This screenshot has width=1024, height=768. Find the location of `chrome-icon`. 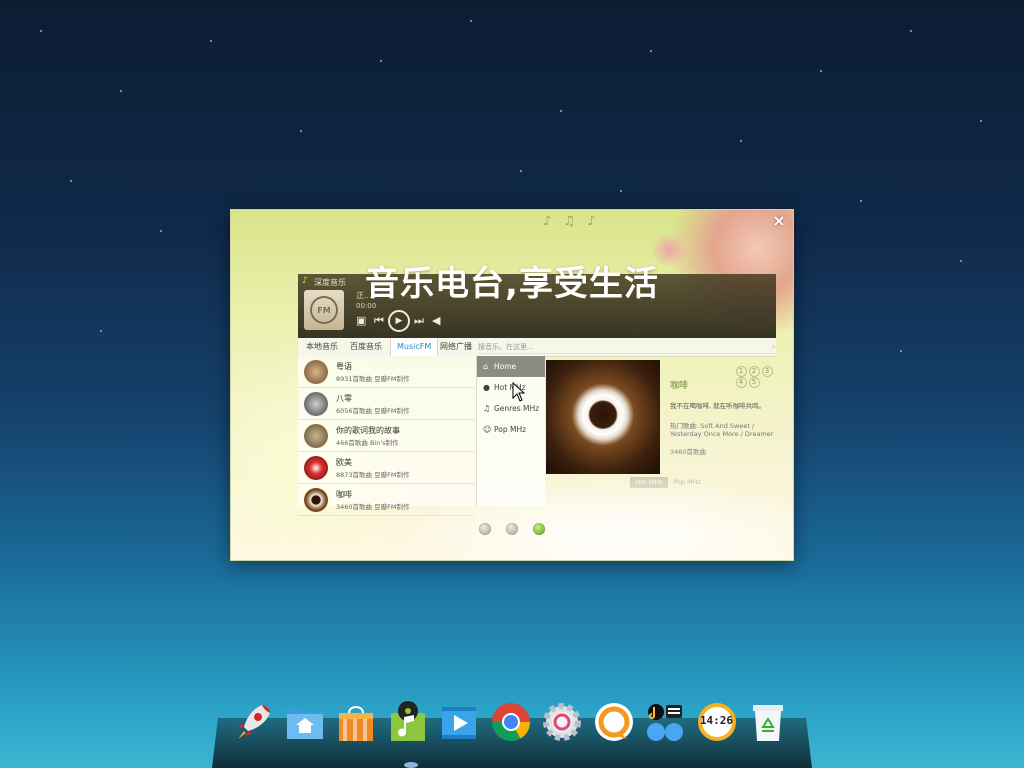

chrome-icon is located at coordinates (510, 722).